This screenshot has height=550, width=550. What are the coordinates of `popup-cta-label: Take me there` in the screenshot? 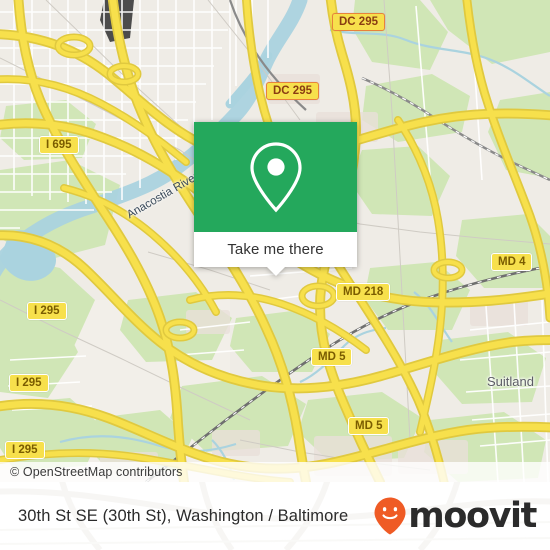 It's located at (275, 249).